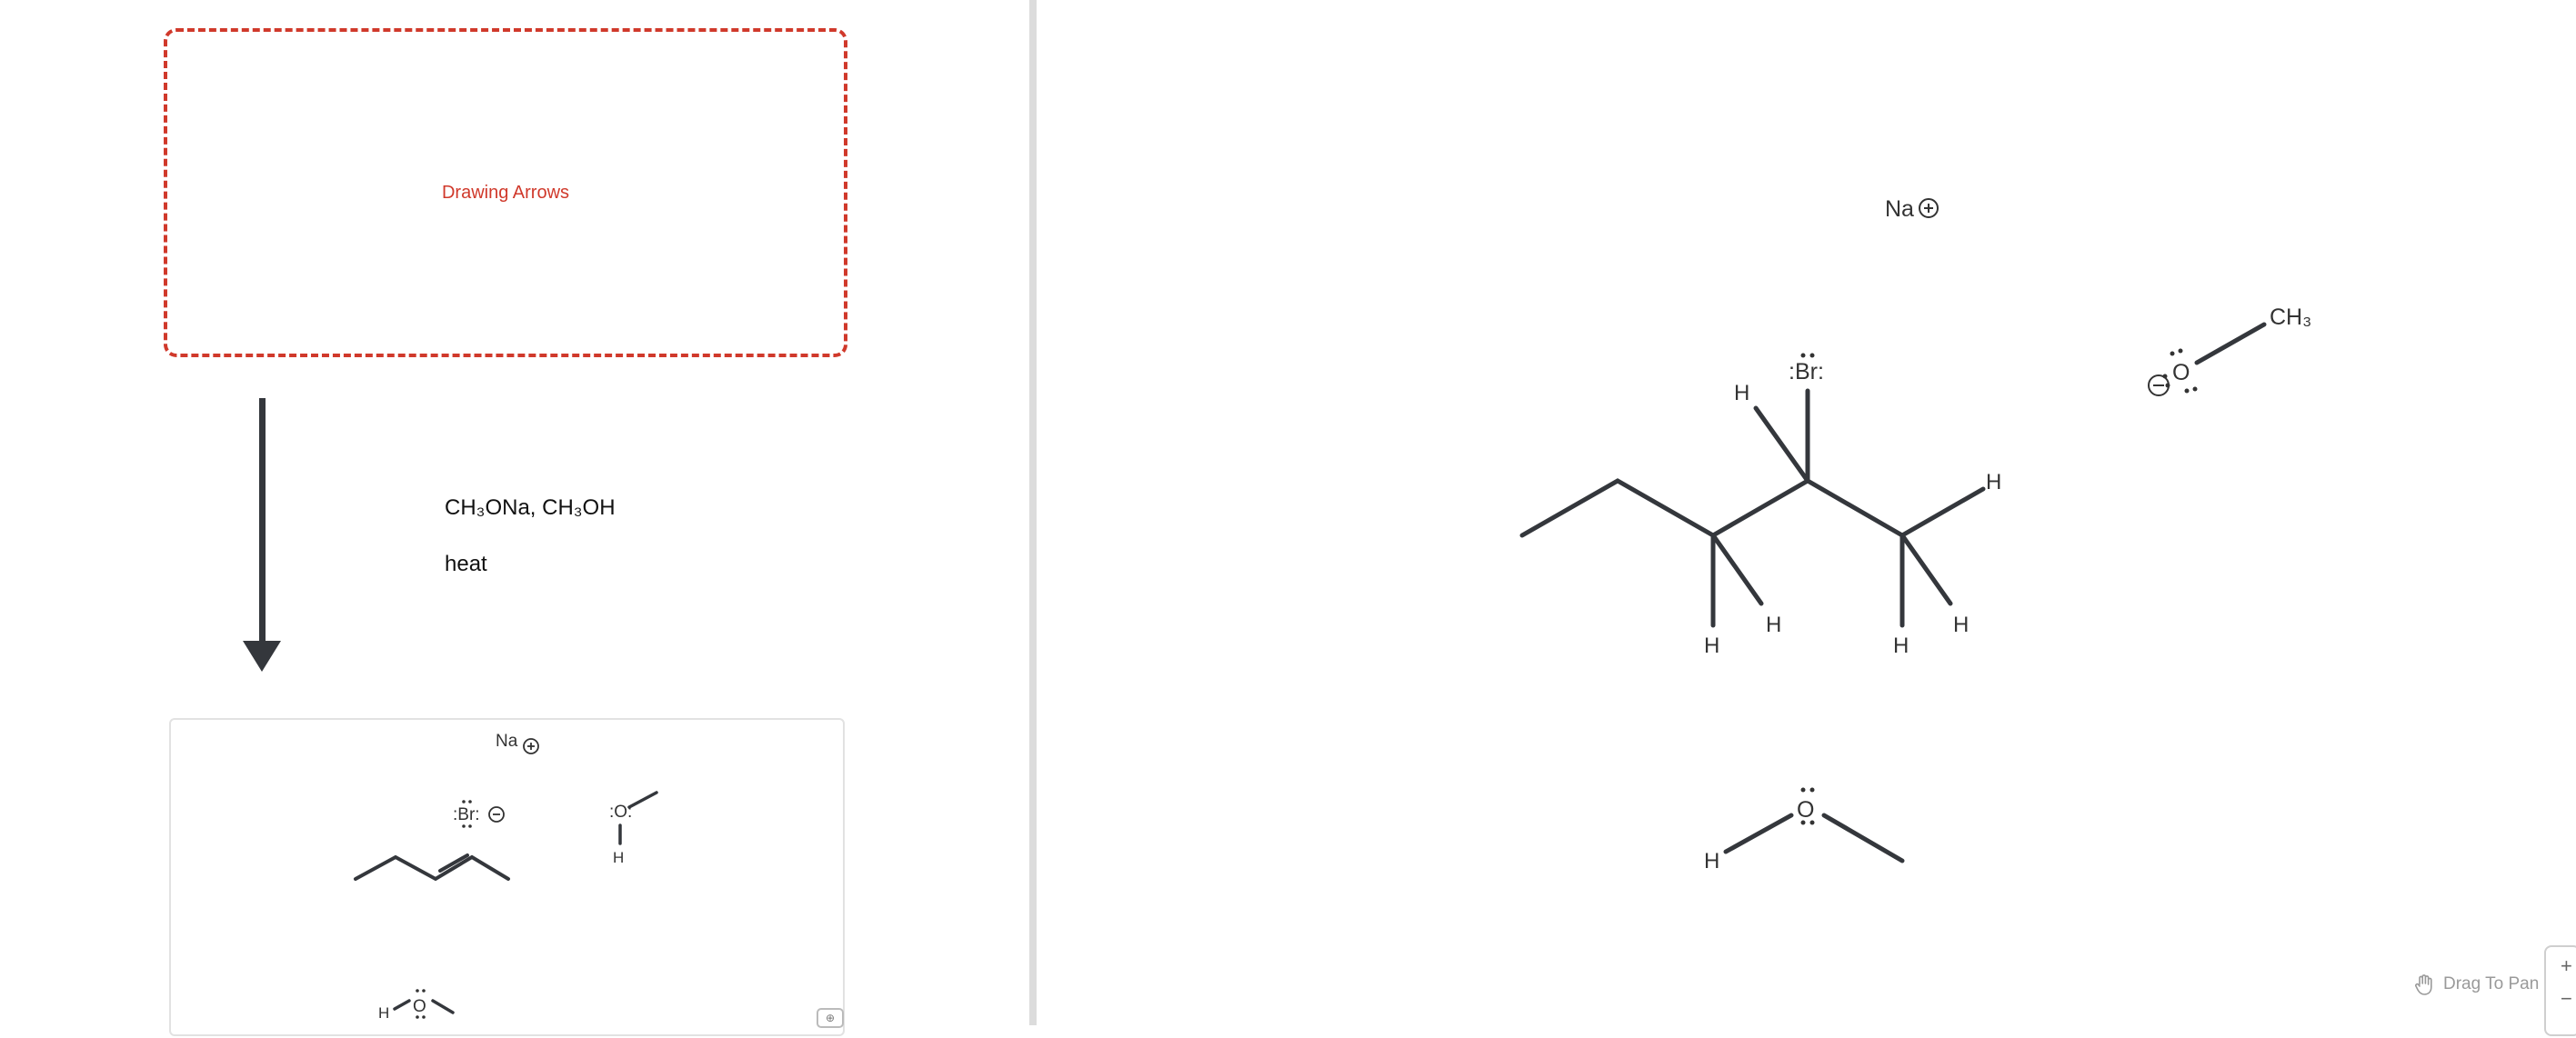 The width and height of the screenshot is (2576, 1038). I want to click on canvas-bromine-label: :Br:, so click(1806, 371).